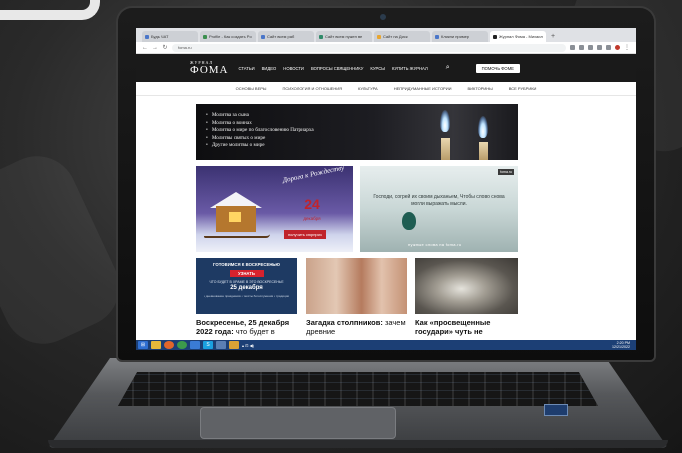 Image resolution: width=682 pixels, height=453 pixels. I want to click on browser-tab: Сайт всем раб, so click(286, 36).